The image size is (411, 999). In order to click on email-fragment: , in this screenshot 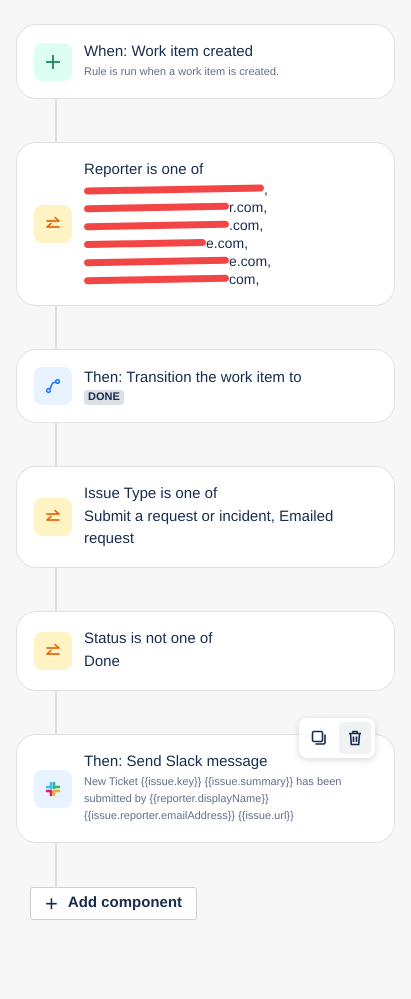, I will do `click(266, 189)`.